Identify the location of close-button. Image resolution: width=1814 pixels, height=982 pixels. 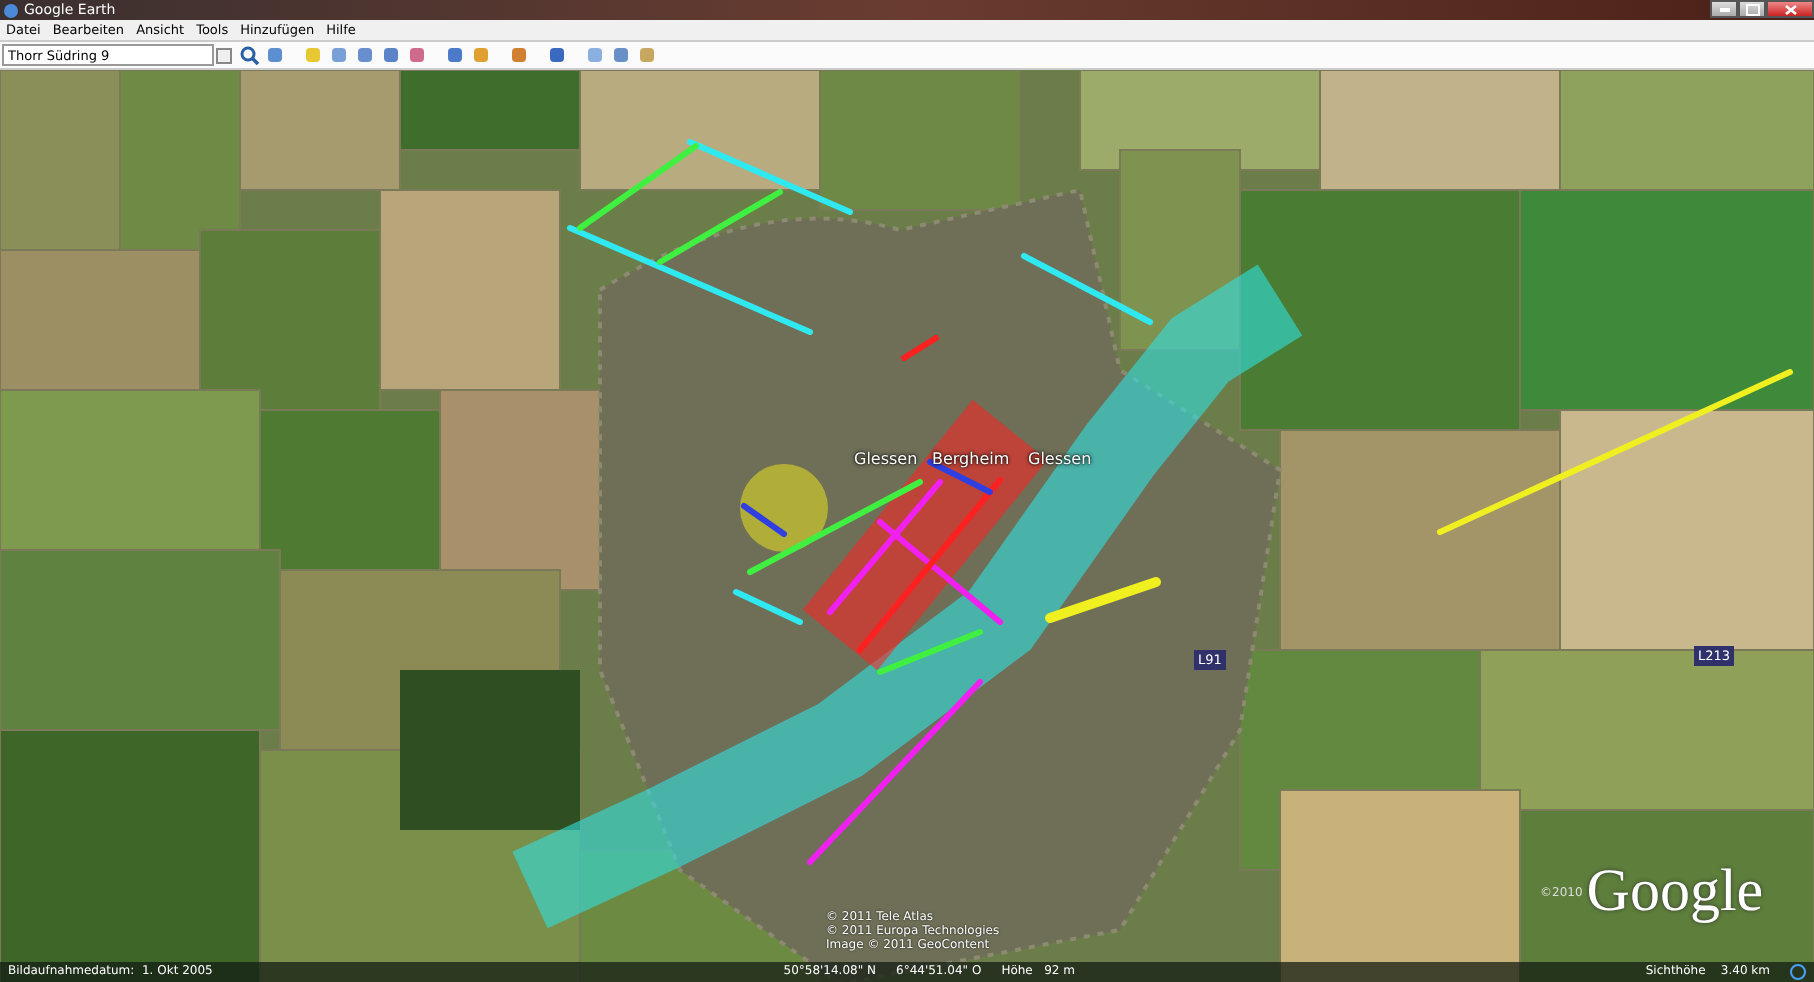
(1790, 9).